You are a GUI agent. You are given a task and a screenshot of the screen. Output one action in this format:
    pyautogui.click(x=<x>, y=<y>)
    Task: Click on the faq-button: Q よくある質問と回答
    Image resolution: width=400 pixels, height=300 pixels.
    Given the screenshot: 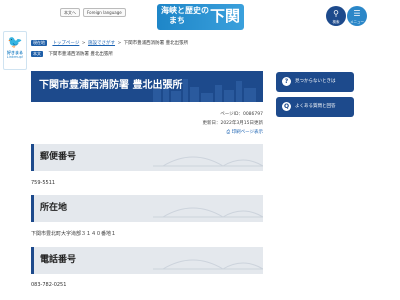 What is the action you would take?
    pyautogui.click(x=315, y=107)
    